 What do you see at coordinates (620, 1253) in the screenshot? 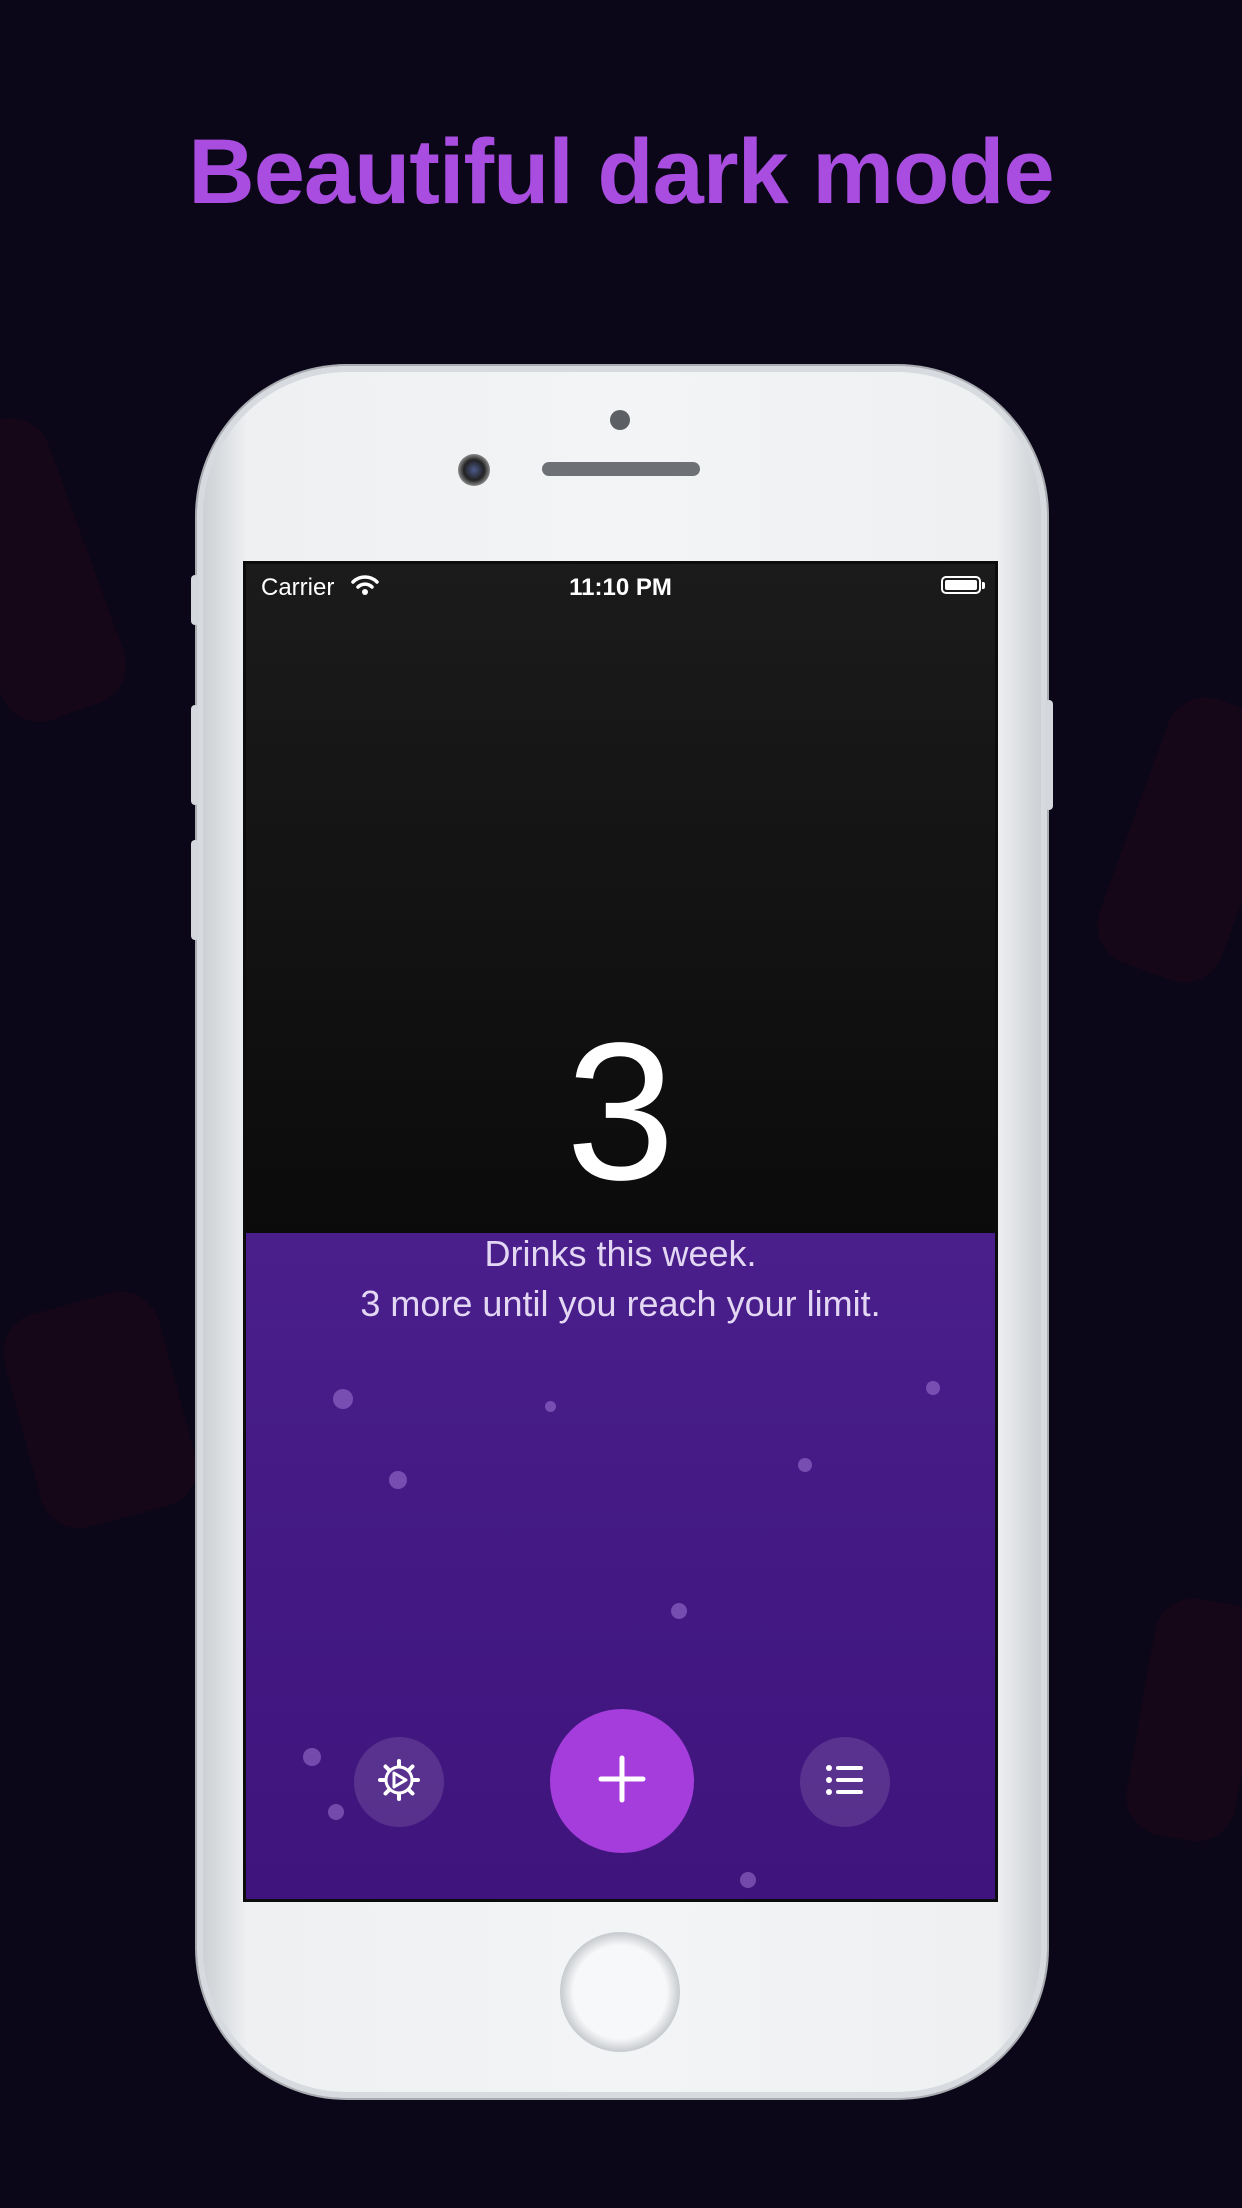
I see `drinks-caption: Drinks this week.` at bounding box center [620, 1253].